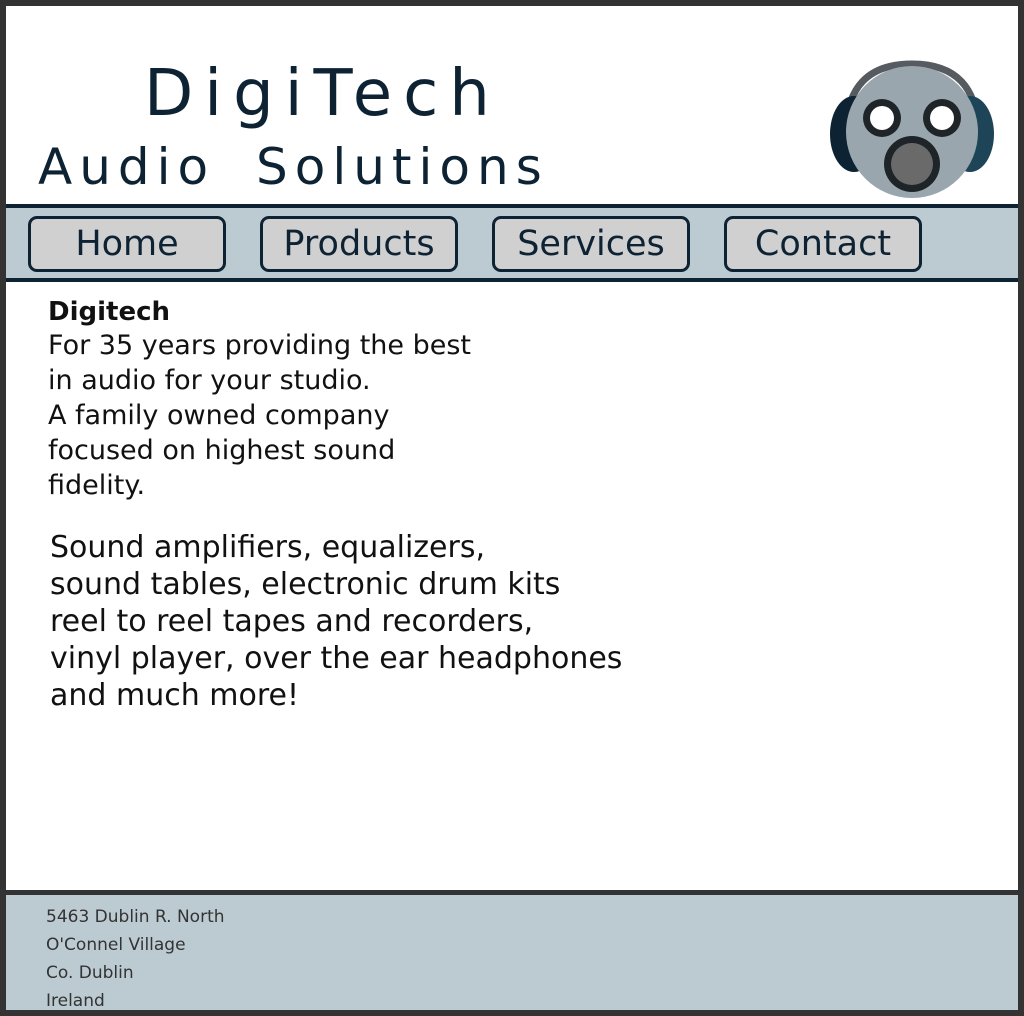  What do you see at coordinates (912, 129) in the screenshot?
I see `headphones-face-icon` at bounding box center [912, 129].